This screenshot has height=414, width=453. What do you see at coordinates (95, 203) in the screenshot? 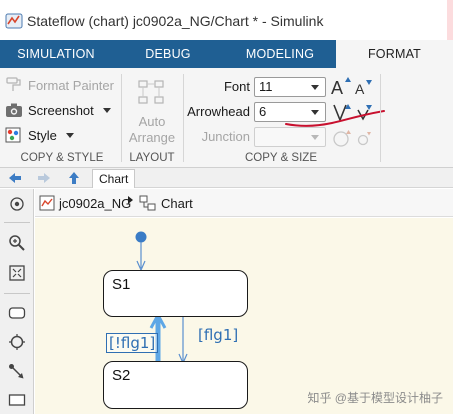
I see `breadcrumb-model-label: jc0902a_NG` at bounding box center [95, 203].